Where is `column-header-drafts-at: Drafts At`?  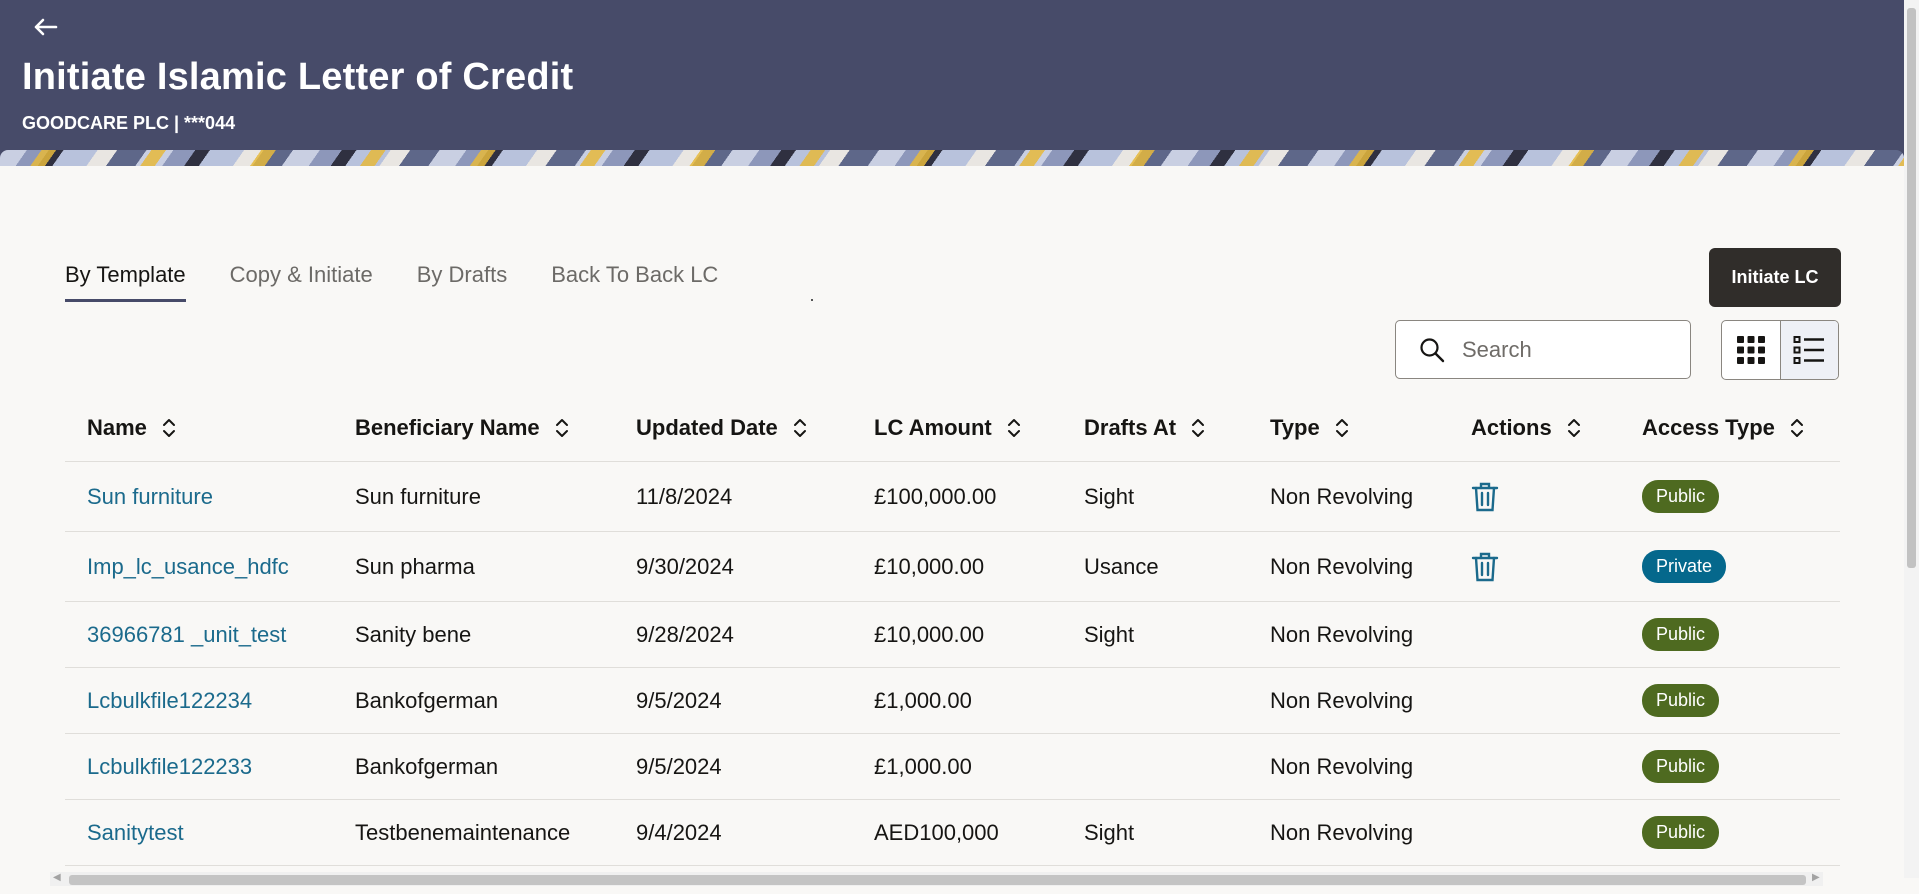 column-header-drafts-at: Drafts At is located at coordinates (1155, 428).